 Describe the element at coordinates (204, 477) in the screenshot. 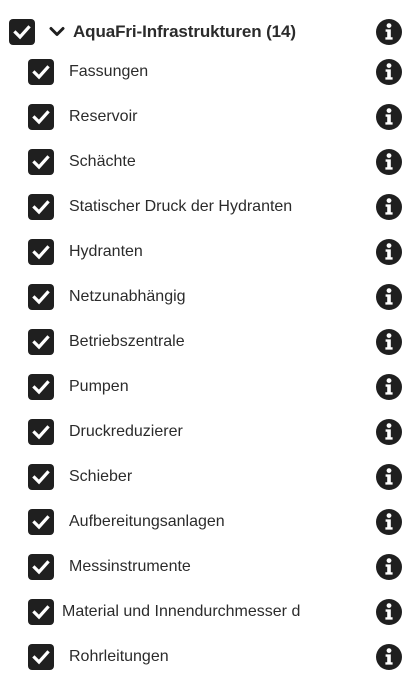

I see `layer-row: Schieber` at that location.